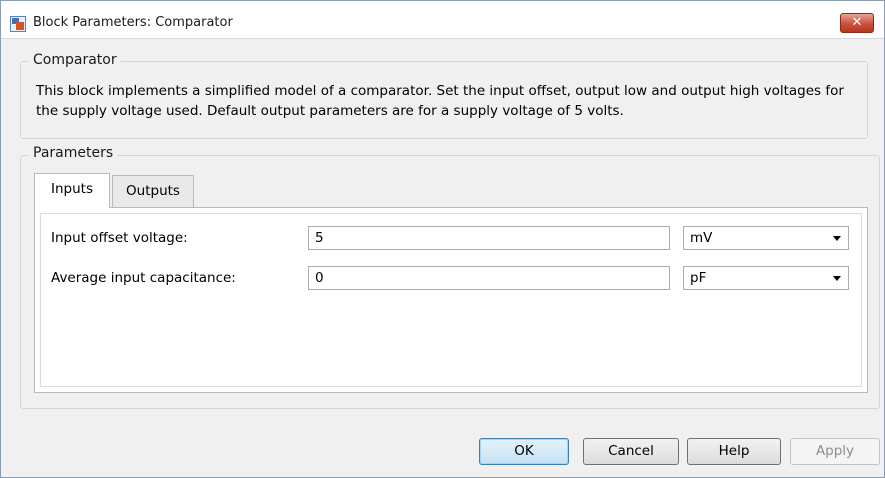 The width and height of the screenshot is (885, 478). What do you see at coordinates (524, 451) in the screenshot?
I see `ok-button: OK` at bounding box center [524, 451].